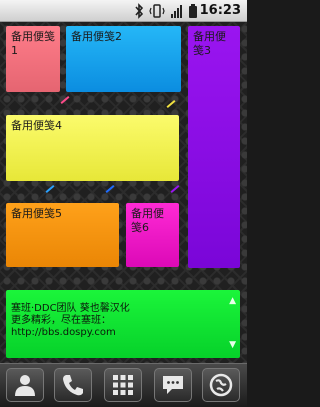  I want to click on app-drawer-button, so click(123, 385).